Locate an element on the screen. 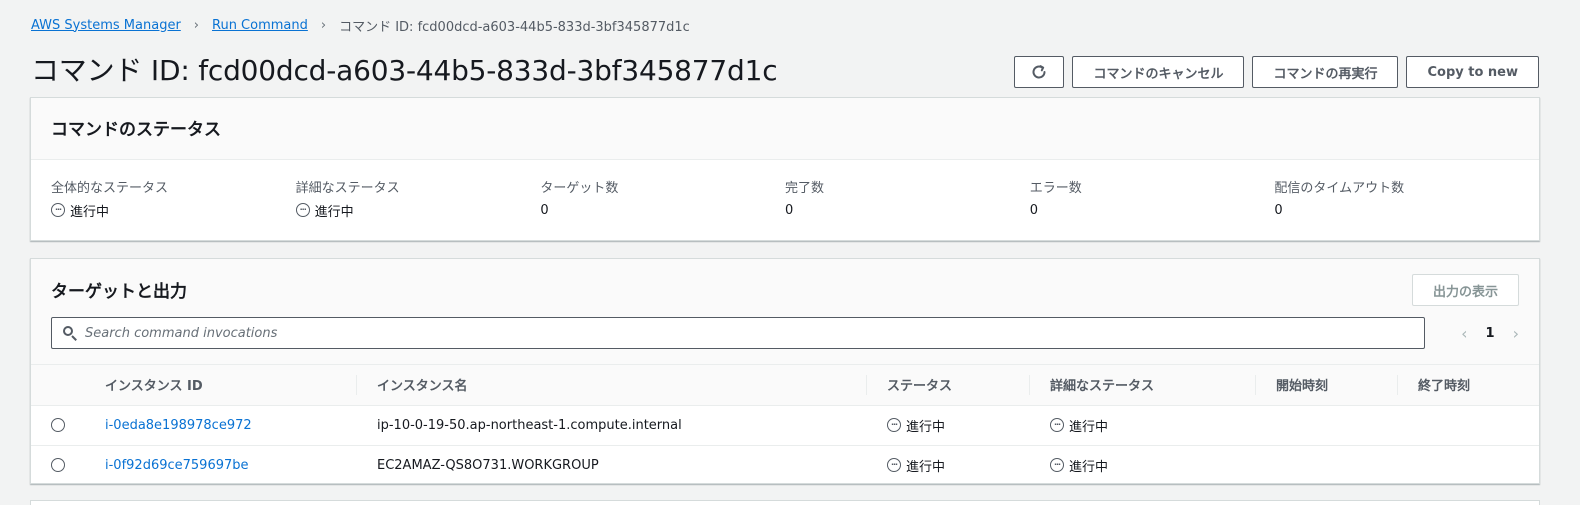  error-count-label: エラー数 is located at coordinates (1055, 188).